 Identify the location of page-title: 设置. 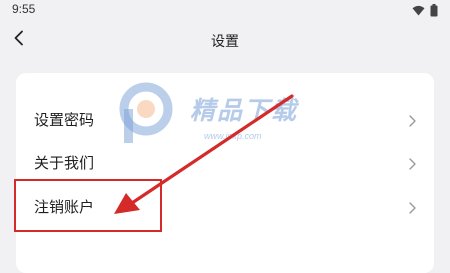
(225, 42).